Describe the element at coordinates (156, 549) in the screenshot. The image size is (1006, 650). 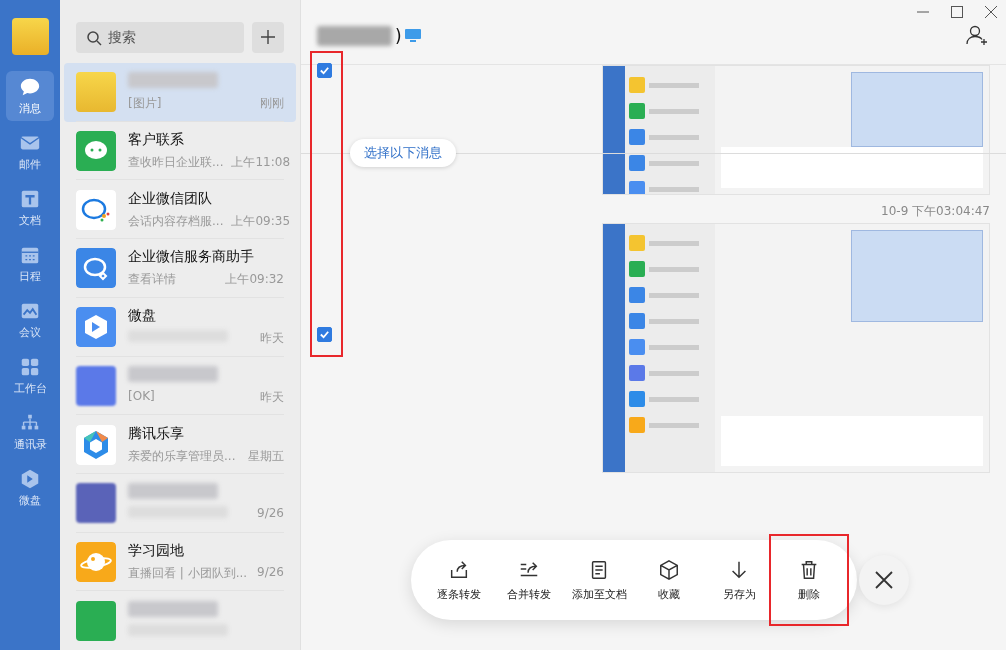
I see `chat-name: 学习园地` at that location.